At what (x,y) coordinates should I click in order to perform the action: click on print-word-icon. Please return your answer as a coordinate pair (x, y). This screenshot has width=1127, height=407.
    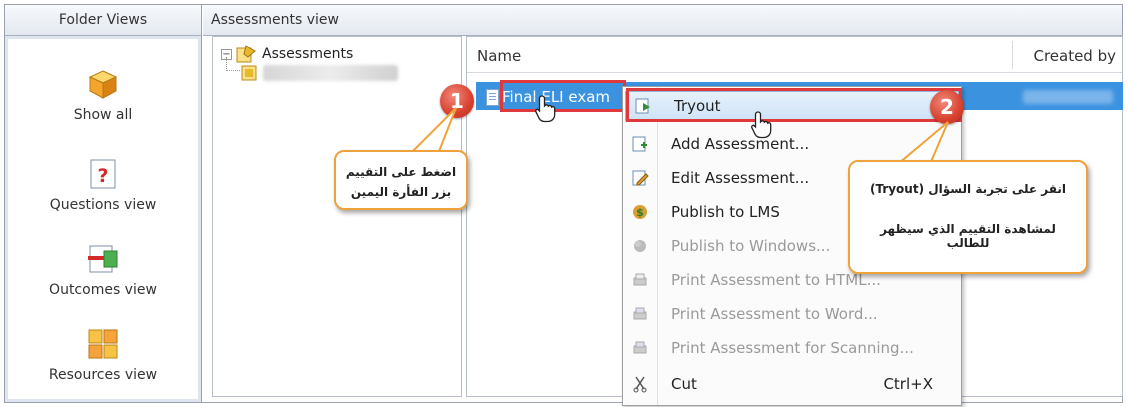
    Looking at the image, I should click on (640, 313).